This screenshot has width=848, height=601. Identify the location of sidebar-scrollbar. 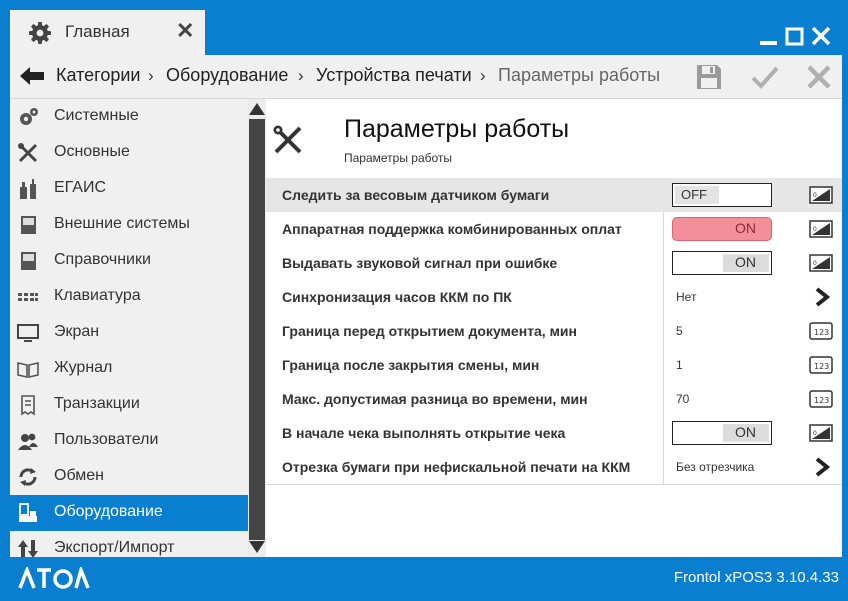
(257, 328).